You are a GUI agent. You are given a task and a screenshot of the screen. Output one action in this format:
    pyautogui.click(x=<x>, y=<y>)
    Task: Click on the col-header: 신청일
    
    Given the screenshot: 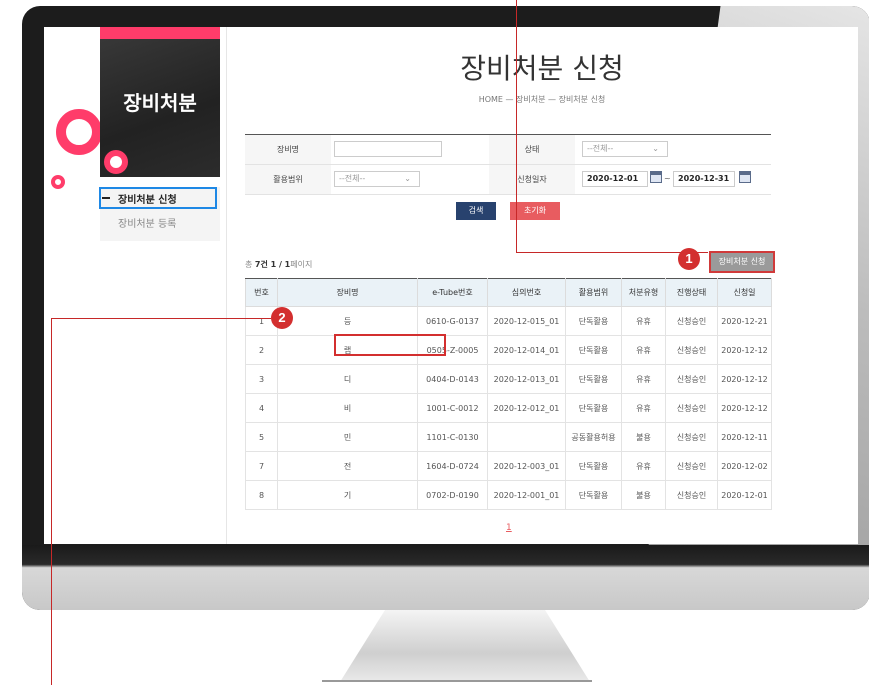 What is the action you would take?
    pyautogui.click(x=744, y=292)
    